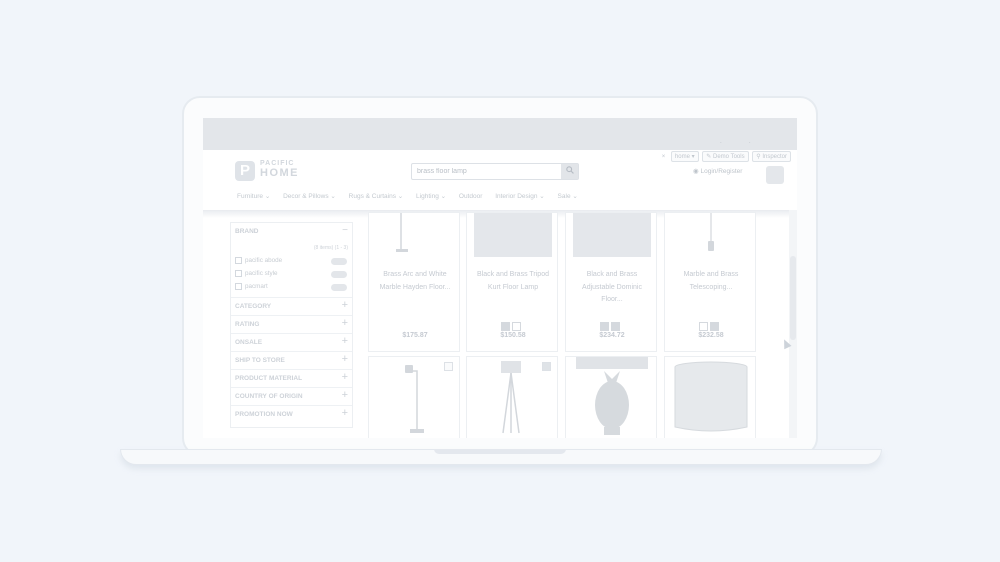 This screenshot has height=562, width=1000. I want to click on nav-item-furniture: Furniture ⌄, so click(253, 196).